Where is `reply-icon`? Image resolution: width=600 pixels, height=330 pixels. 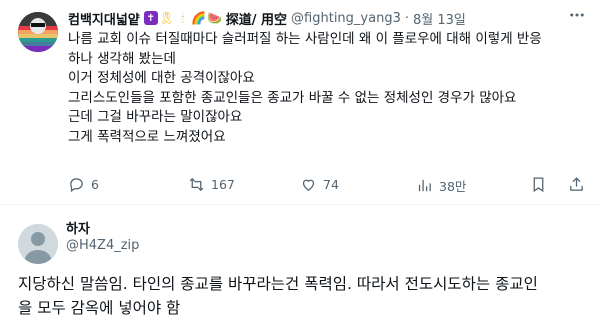 reply-icon is located at coordinates (76, 185).